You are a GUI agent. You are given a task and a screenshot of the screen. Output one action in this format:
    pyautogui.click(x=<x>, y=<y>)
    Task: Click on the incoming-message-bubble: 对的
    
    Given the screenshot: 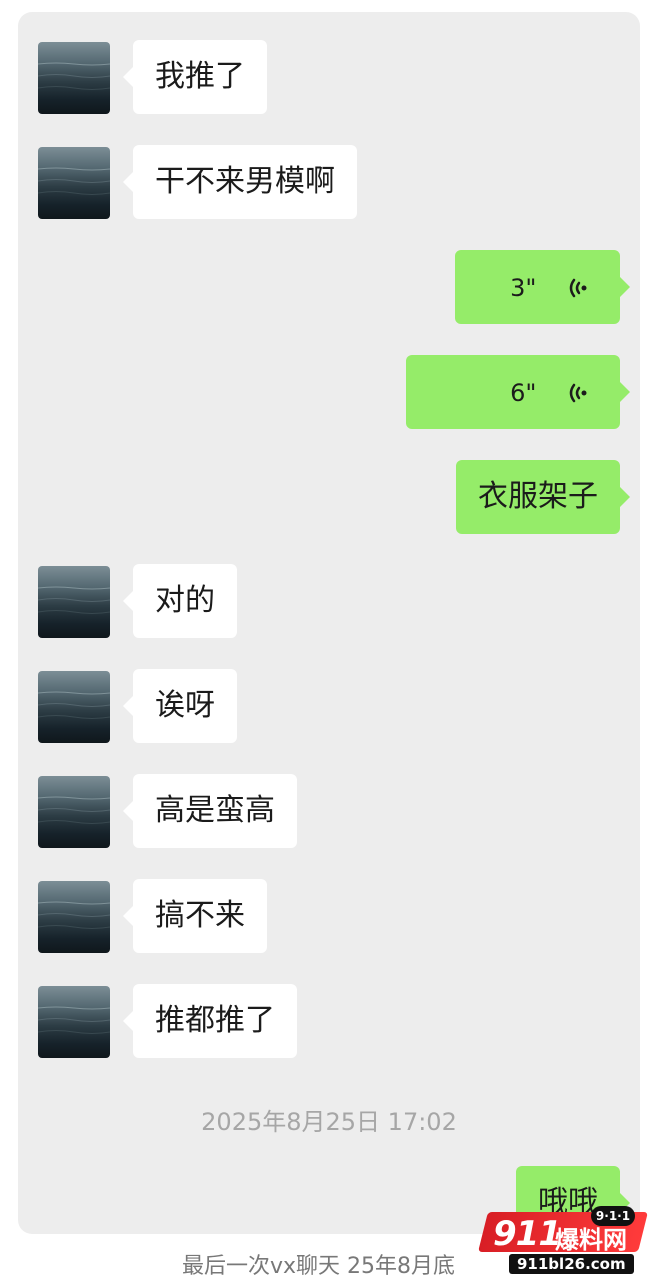 What is the action you would take?
    pyautogui.click(x=180, y=601)
    